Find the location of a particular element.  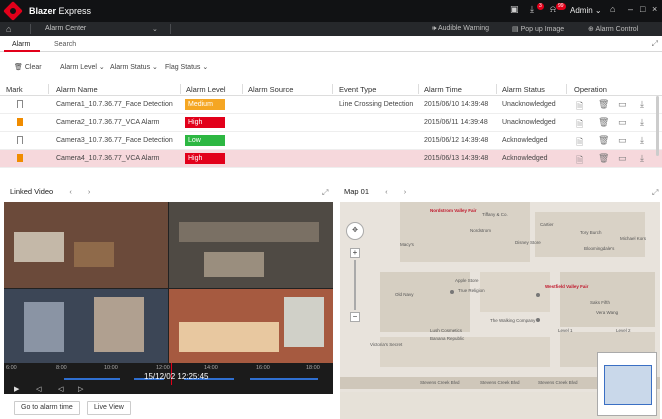

nav-audible-warning: 🕪 Audible Warning is located at coordinates (460, 29).